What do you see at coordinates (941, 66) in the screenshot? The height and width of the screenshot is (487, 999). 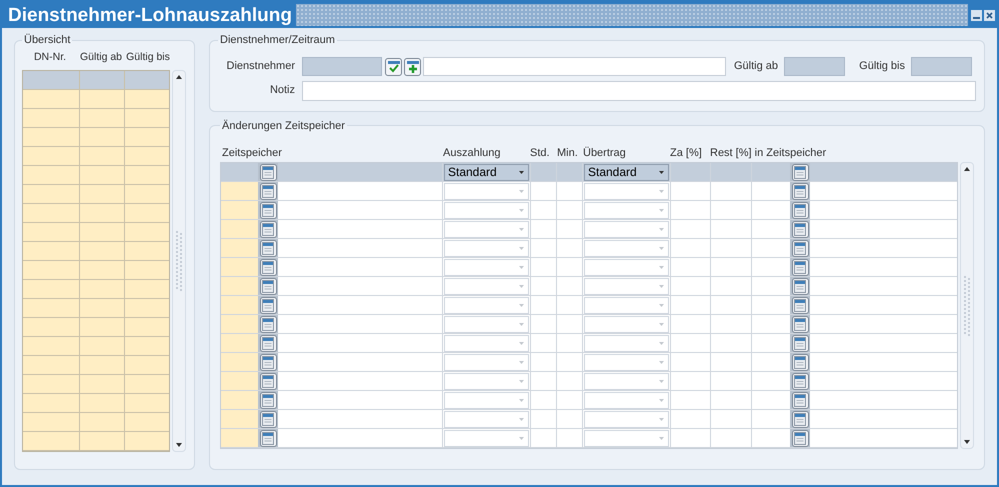 I see `valid-to-field` at bounding box center [941, 66].